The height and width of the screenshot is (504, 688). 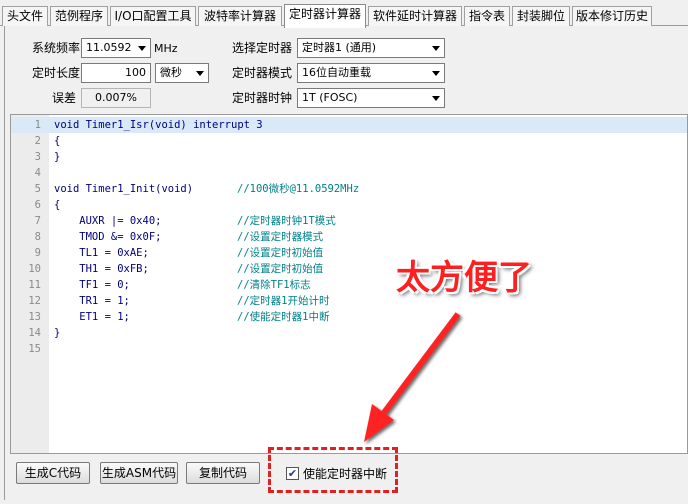 What do you see at coordinates (124, 189) in the screenshot?
I see `code-text: void Timer1_Init(void)` at bounding box center [124, 189].